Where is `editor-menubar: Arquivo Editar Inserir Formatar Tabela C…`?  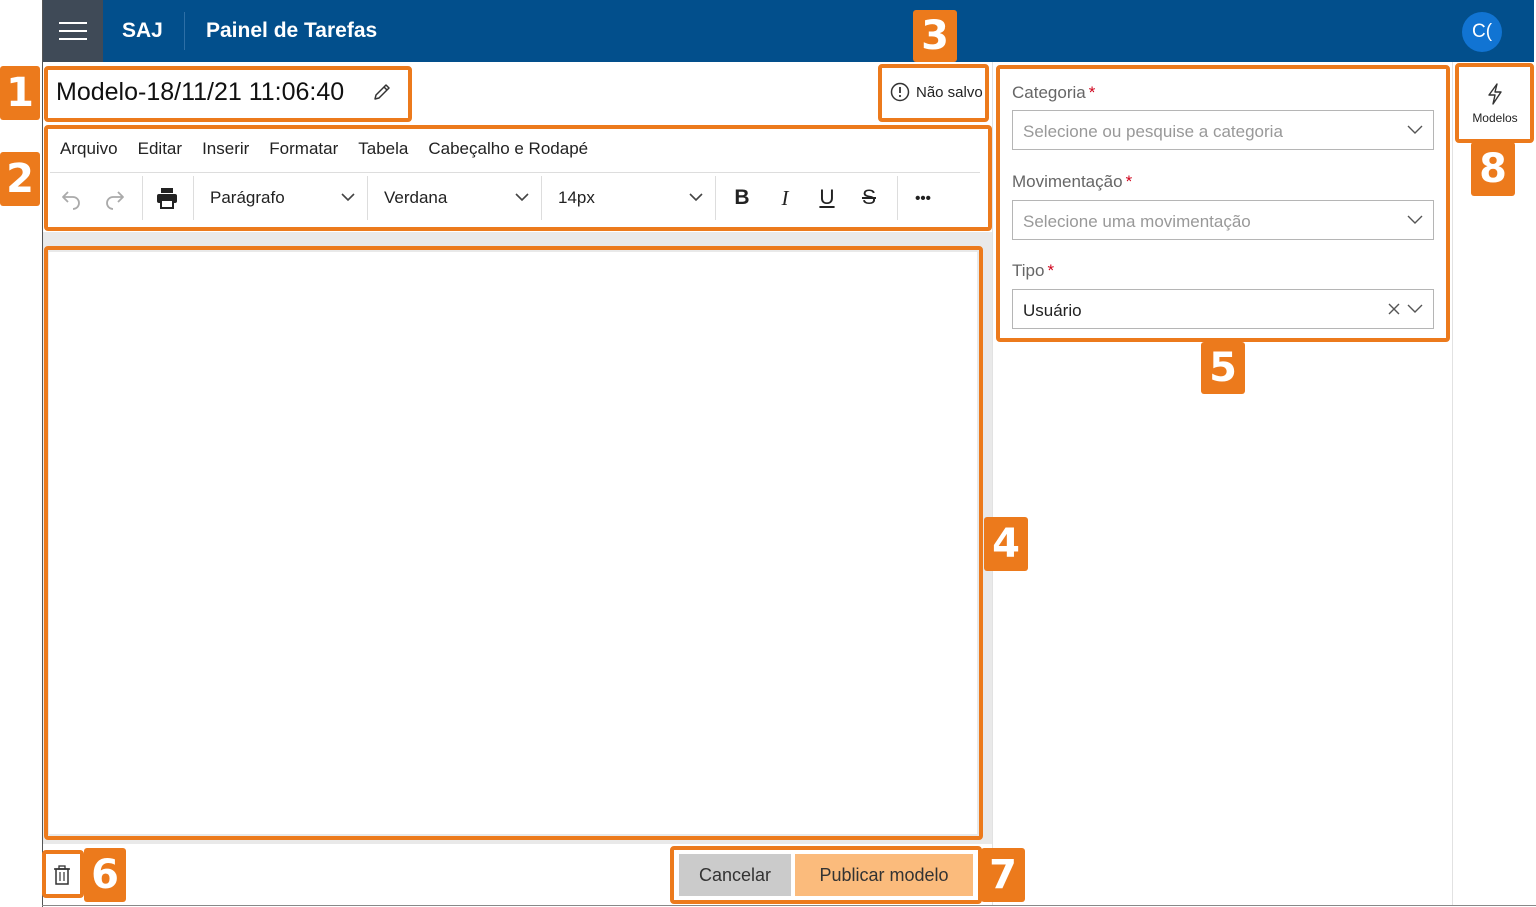
editor-menubar: Arquivo Editar Inserir Formatar Tabela C… is located at coordinates (324, 149).